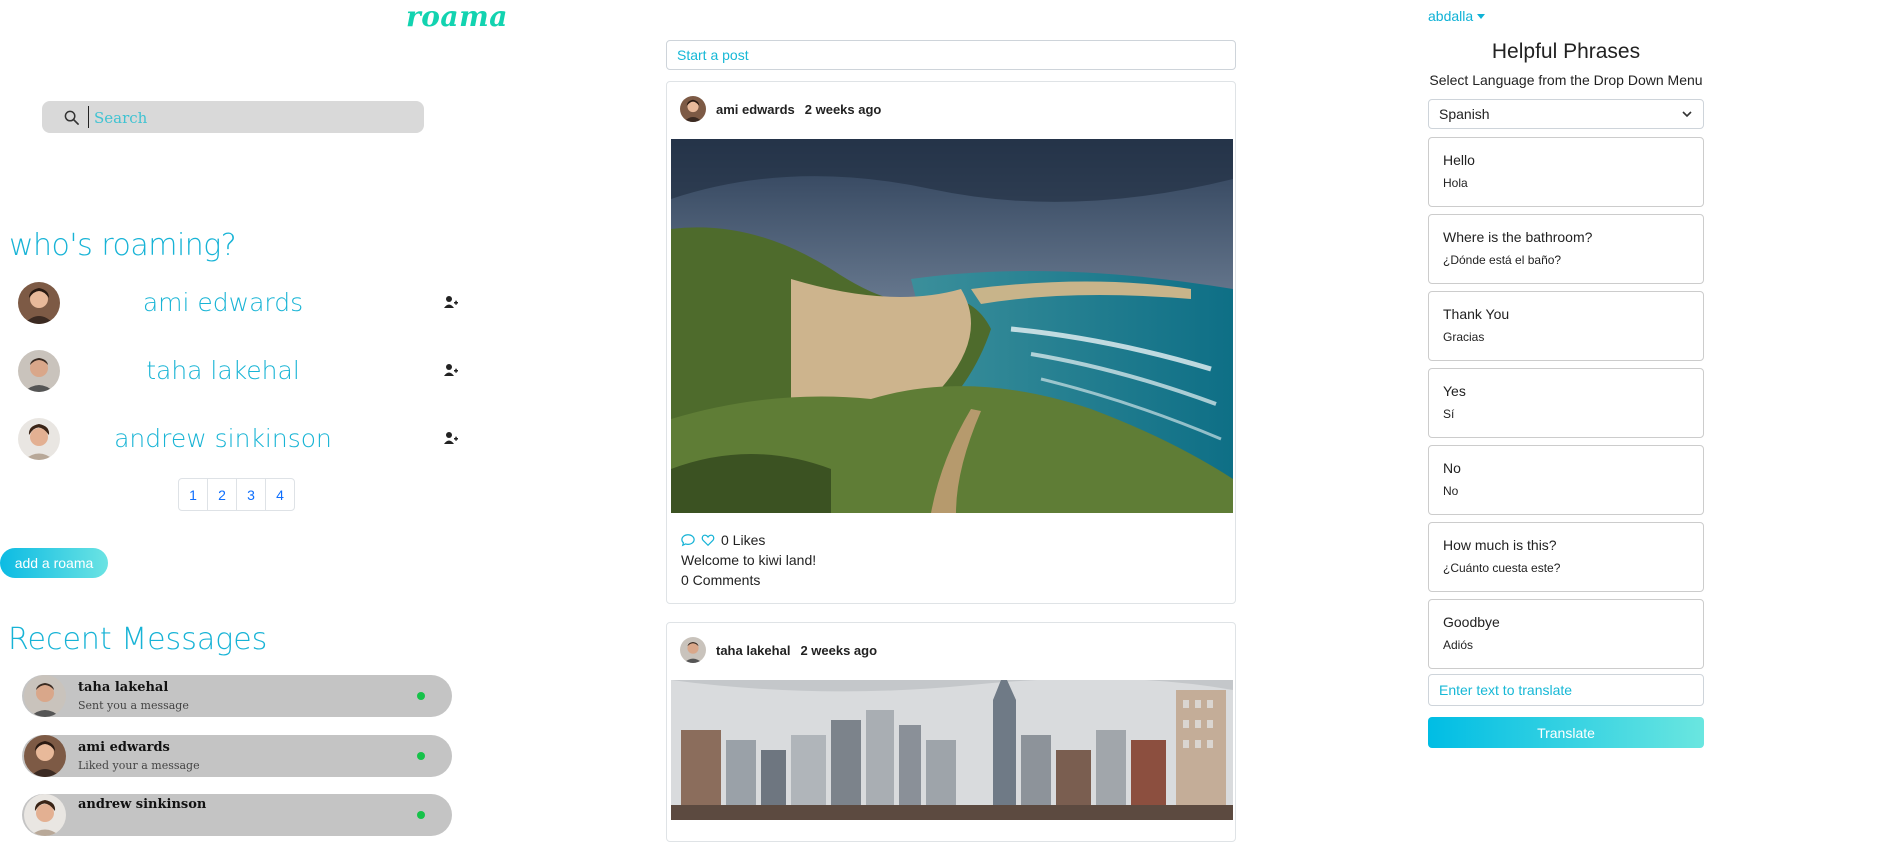 The image size is (1902, 842). Describe the element at coordinates (139, 765) in the screenshot. I see `message-preview: Liked your a message` at that location.